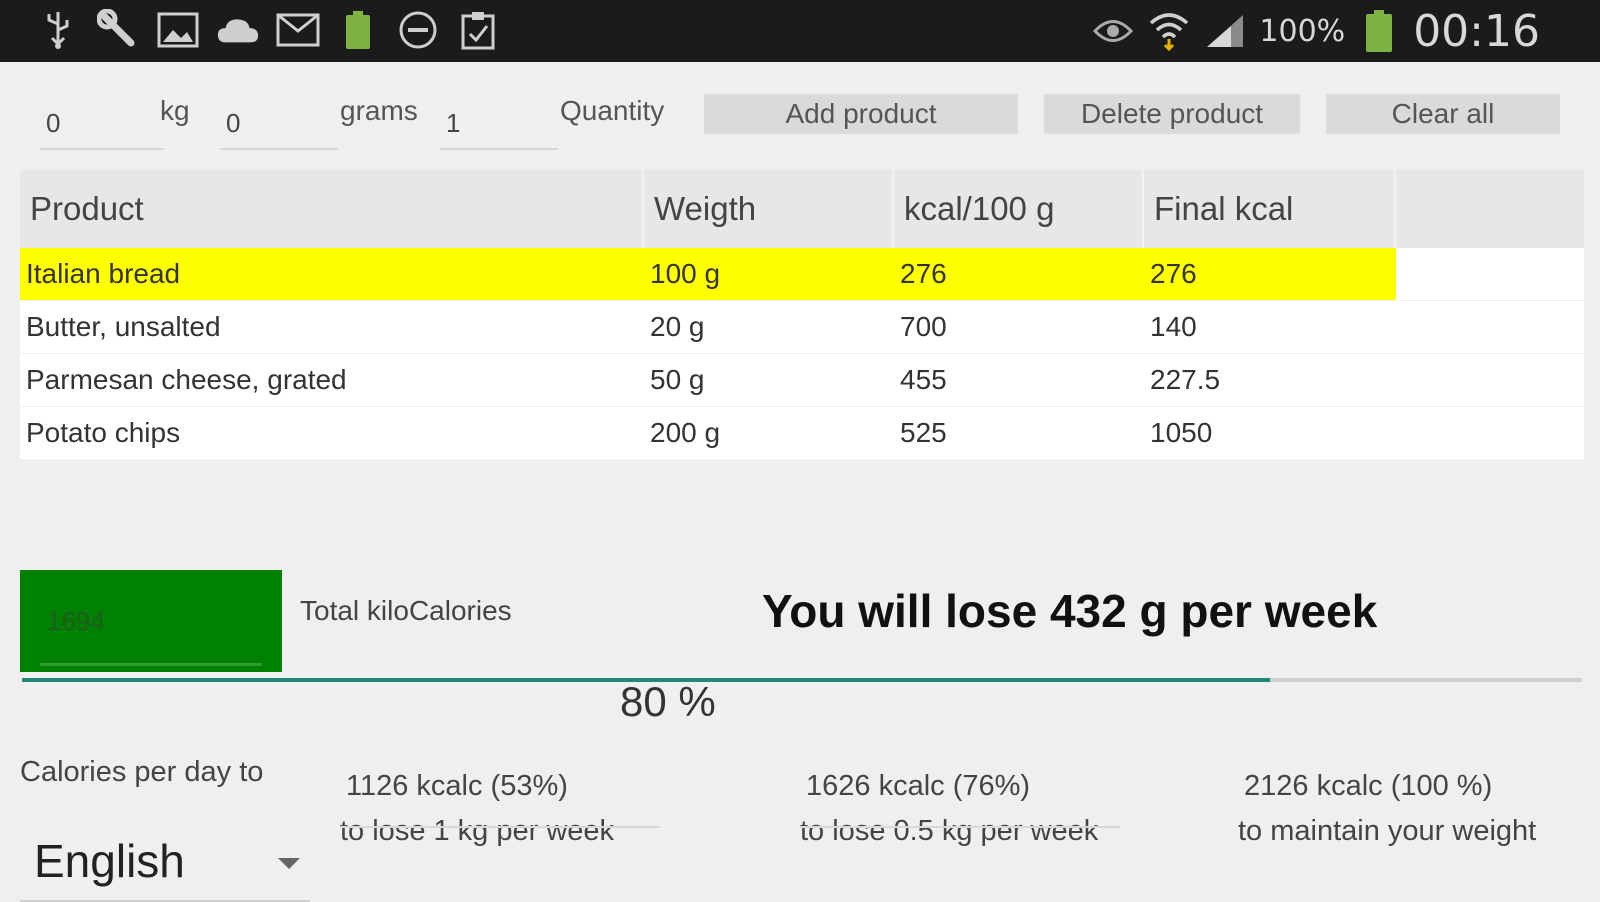  Describe the element at coordinates (1113, 31) in the screenshot. I see `eye-icon` at that location.